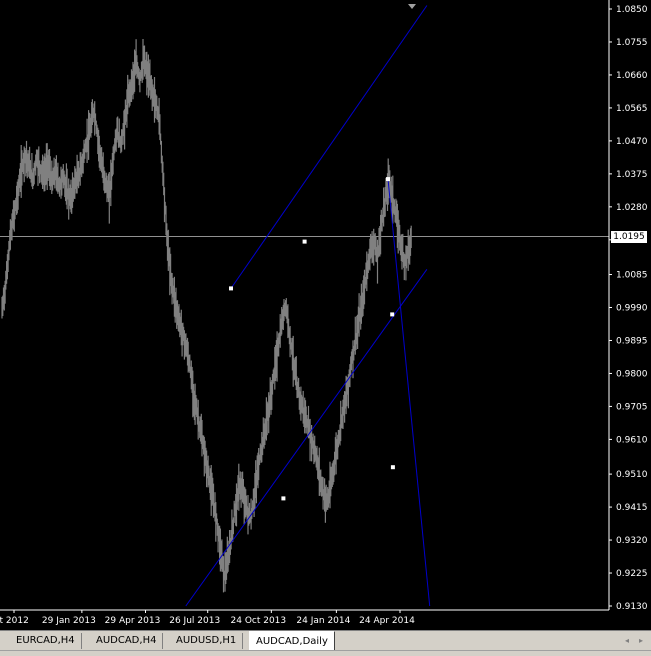  What do you see at coordinates (632, 440) in the screenshot?
I see `y-tick-label: 0.9610` at bounding box center [632, 440].